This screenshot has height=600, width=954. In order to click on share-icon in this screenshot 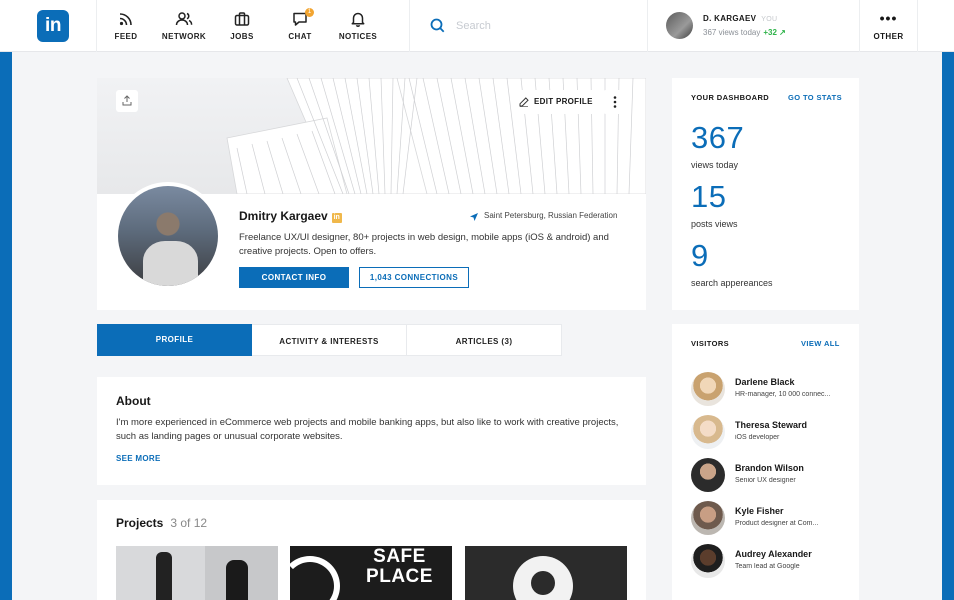, I will do `click(127, 100)`.